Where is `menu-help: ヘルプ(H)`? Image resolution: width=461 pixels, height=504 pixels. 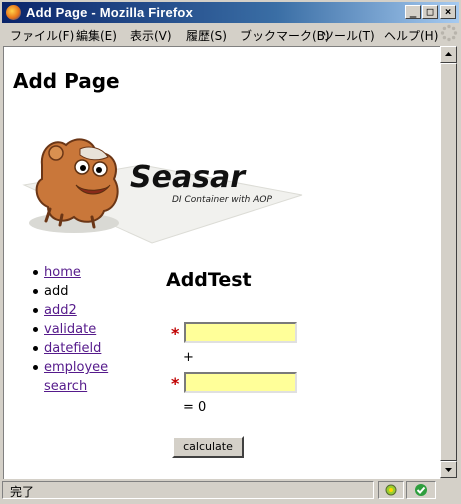
menu-help: ヘルプ(H) is located at coordinates (411, 35).